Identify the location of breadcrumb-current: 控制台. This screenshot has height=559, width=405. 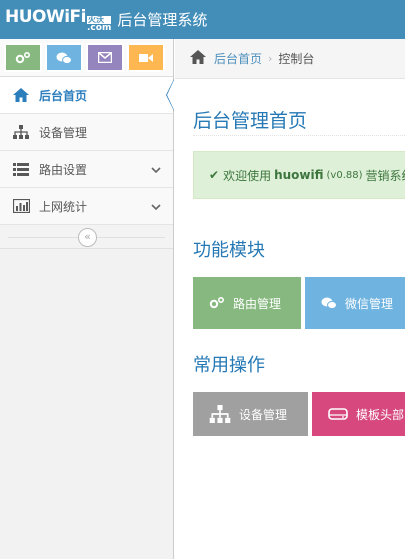
(296, 59).